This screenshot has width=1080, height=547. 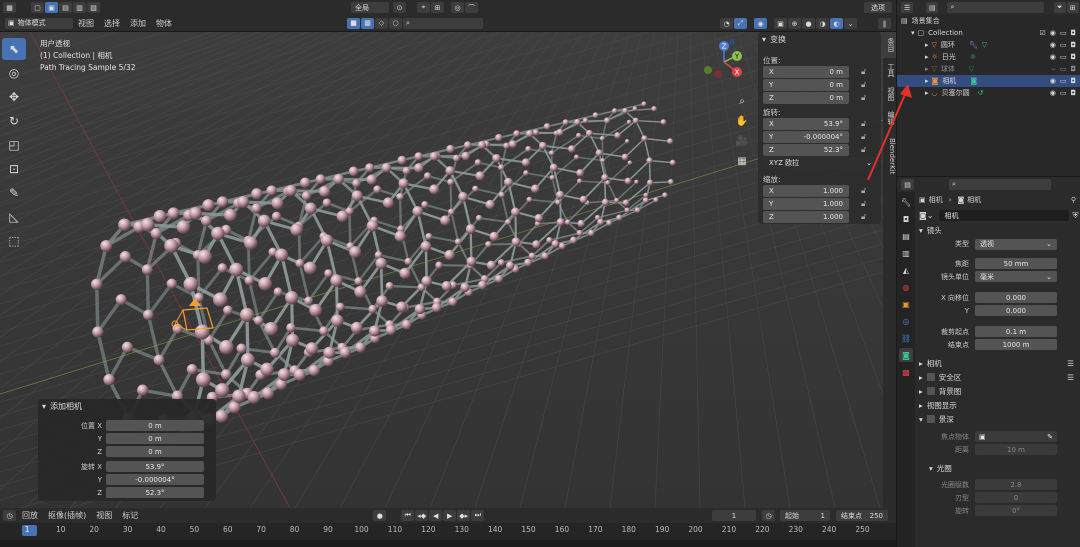 What do you see at coordinates (436, 515) in the screenshot?
I see `play-reverse-icon: ◀` at bounding box center [436, 515].